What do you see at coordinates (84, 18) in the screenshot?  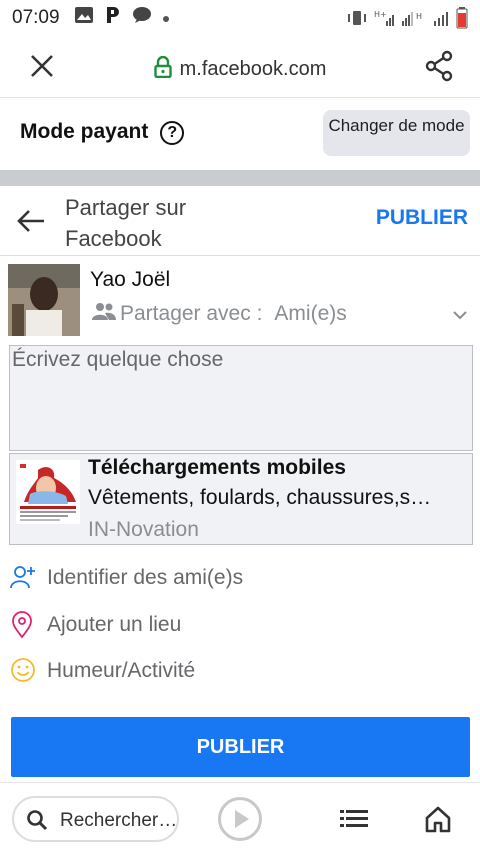 I see `image-icon` at bounding box center [84, 18].